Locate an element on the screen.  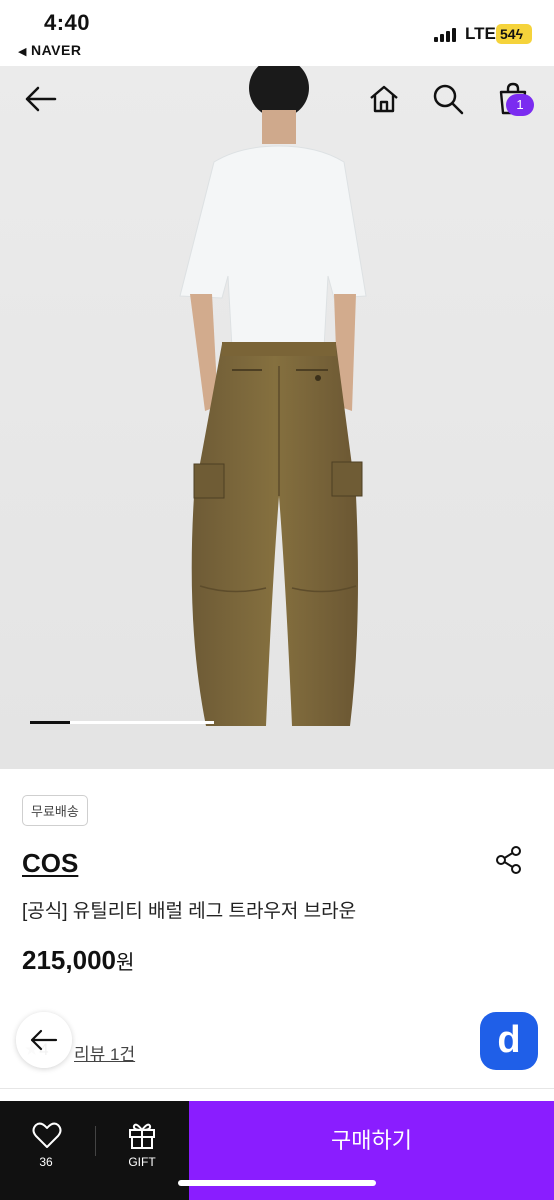
heart-icon is located at coordinates (47, 1135).